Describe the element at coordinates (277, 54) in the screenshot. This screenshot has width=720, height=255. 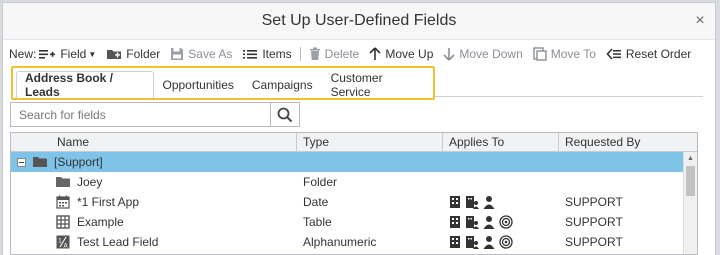
I see `items-label: Items` at that location.